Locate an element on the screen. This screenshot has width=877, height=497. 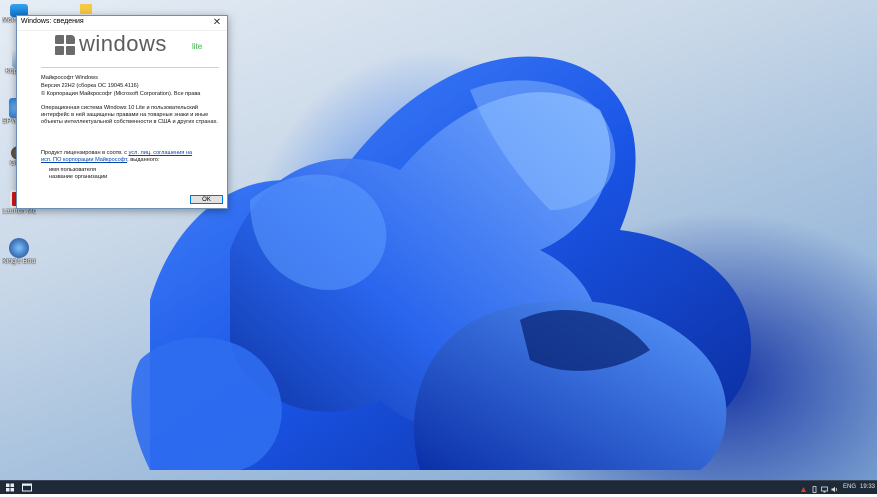
volume-tray-icon is located at coordinates (834, 488).